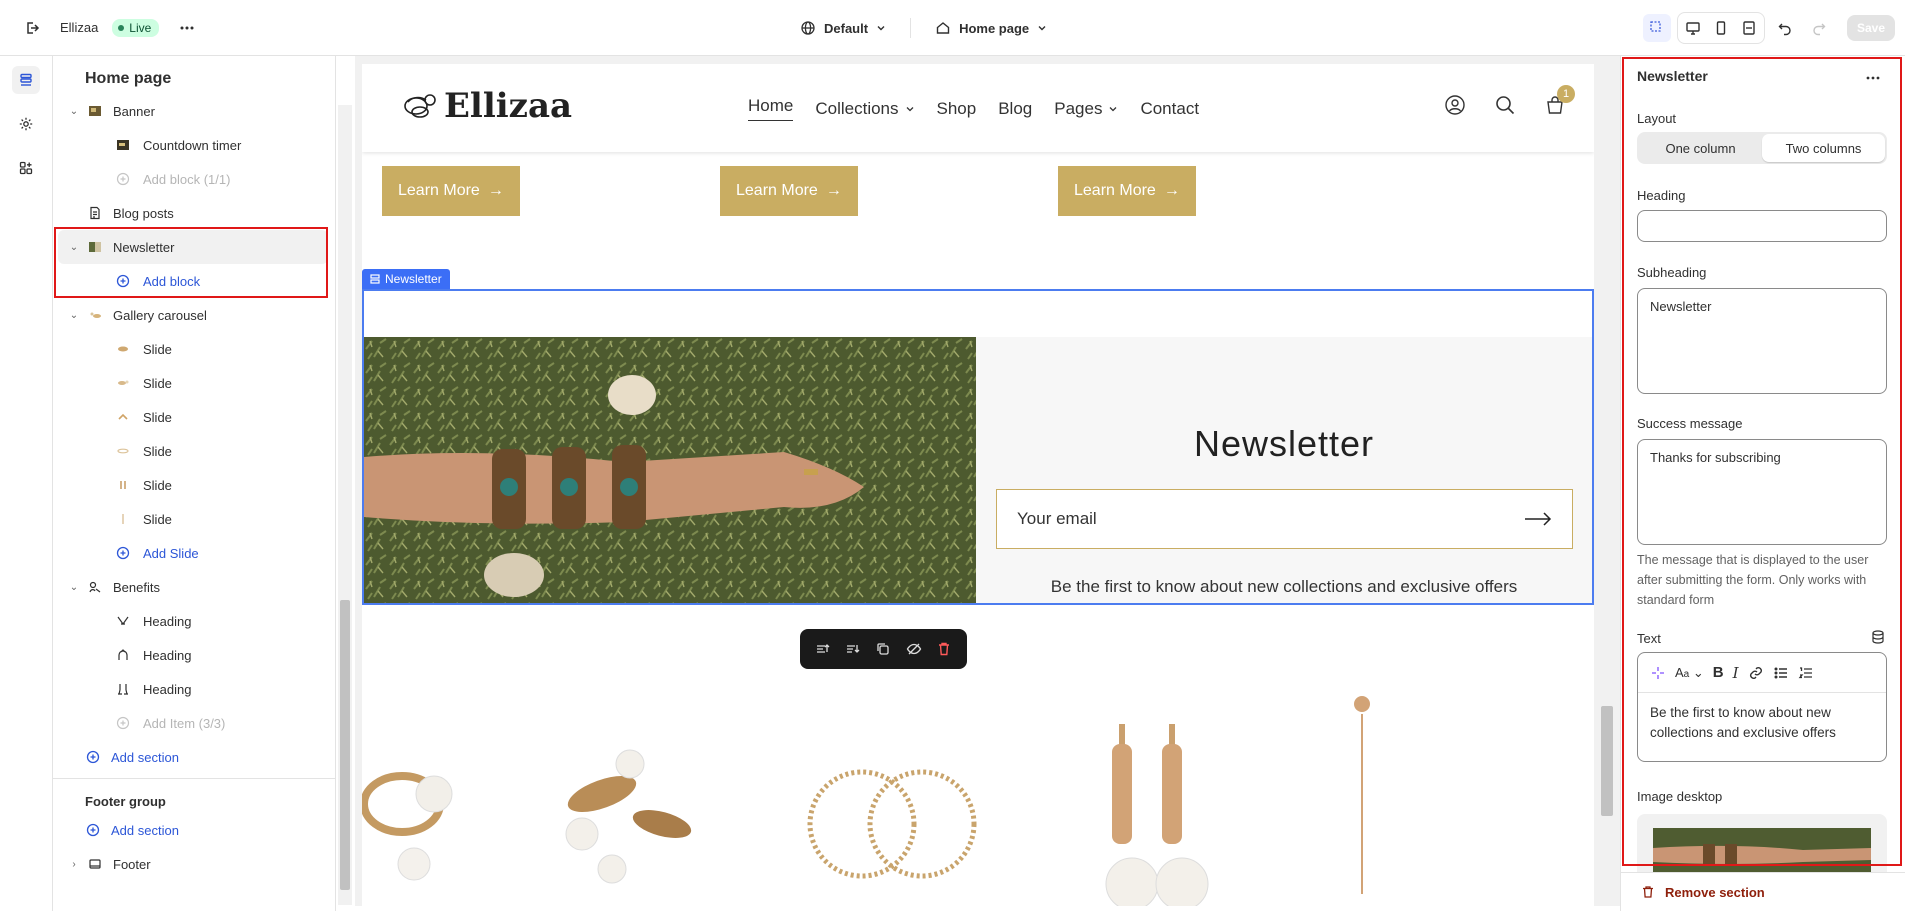 The image size is (1905, 911). I want to click on page-select: Home page, so click(991, 28).